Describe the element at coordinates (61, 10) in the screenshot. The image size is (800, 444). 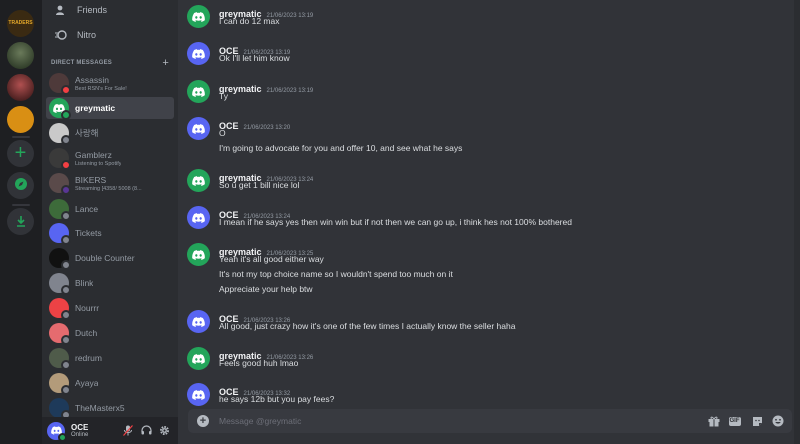
I see `friends-icon` at that location.